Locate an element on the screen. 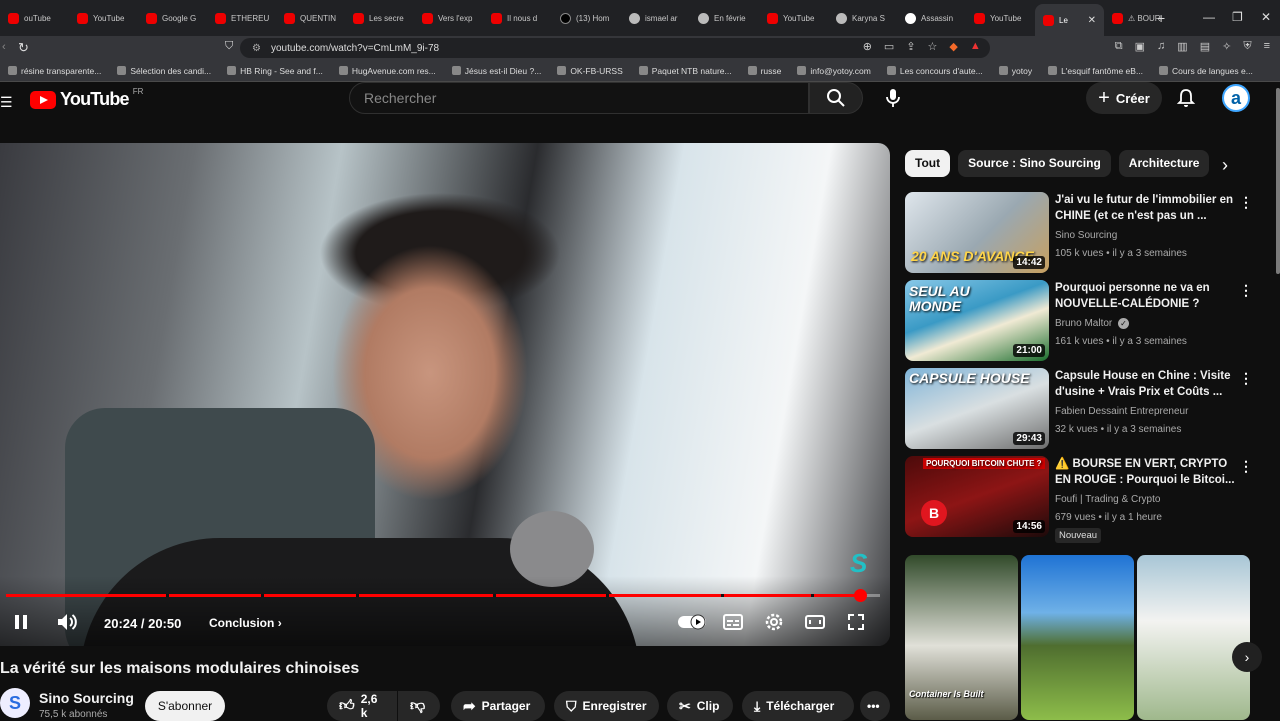 Image resolution: width=1280 pixels, height=721 pixels. short-thumbnail: Container Is Built is located at coordinates (961, 637).